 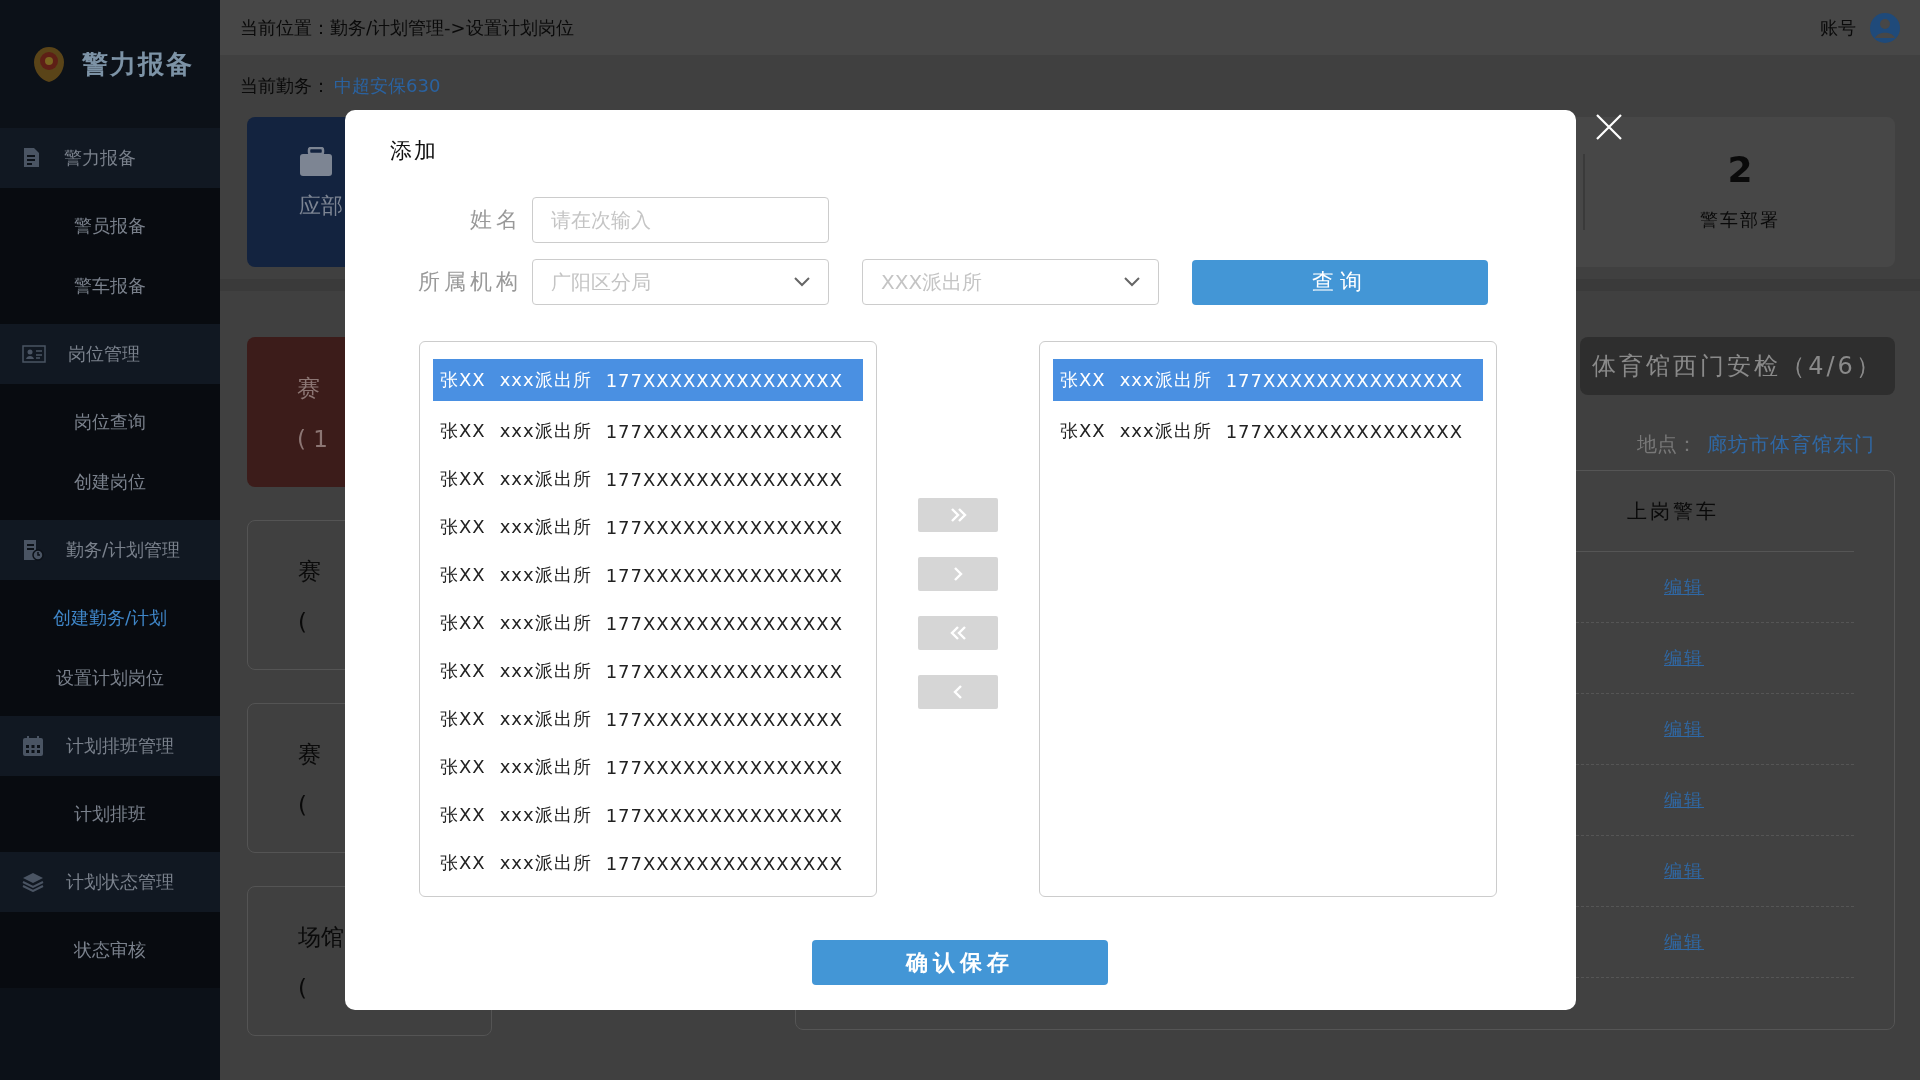 What do you see at coordinates (321, 206) in the screenshot?
I see `summary-card-label: 应部` at bounding box center [321, 206].